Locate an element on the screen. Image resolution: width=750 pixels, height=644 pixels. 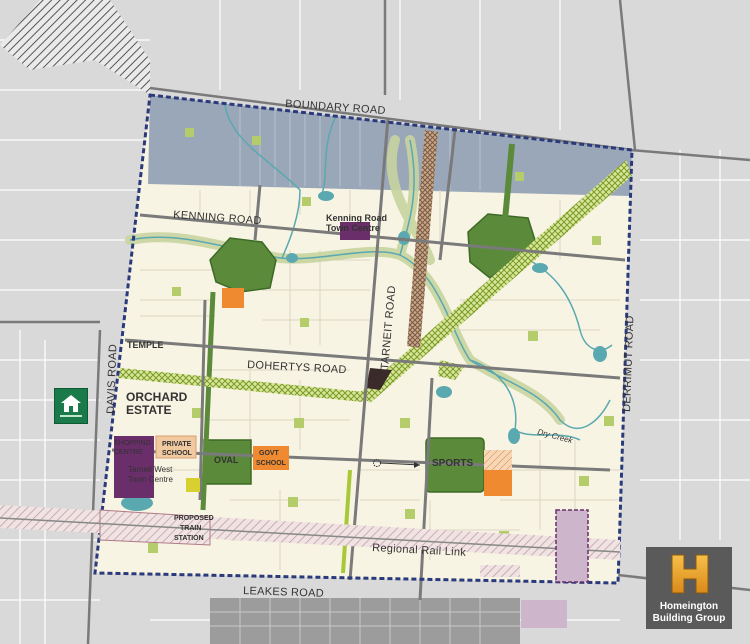
small-school-block is located at coordinates (193, 485).